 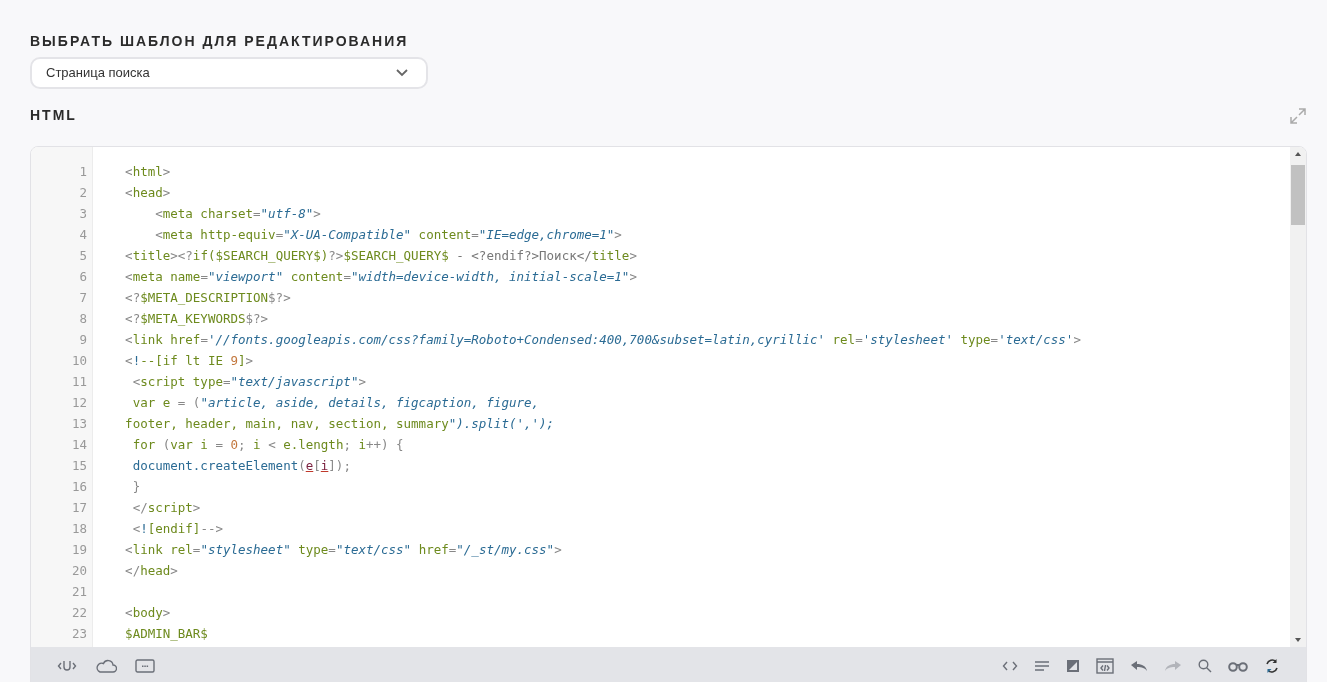 What do you see at coordinates (238, 214) in the screenshot?
I see `code-line: <meta charset="utf-8">` at bounding box center [238, 214].